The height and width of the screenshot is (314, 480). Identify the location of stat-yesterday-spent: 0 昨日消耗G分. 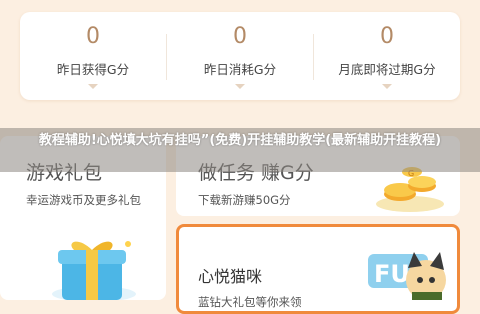
(240, 56).